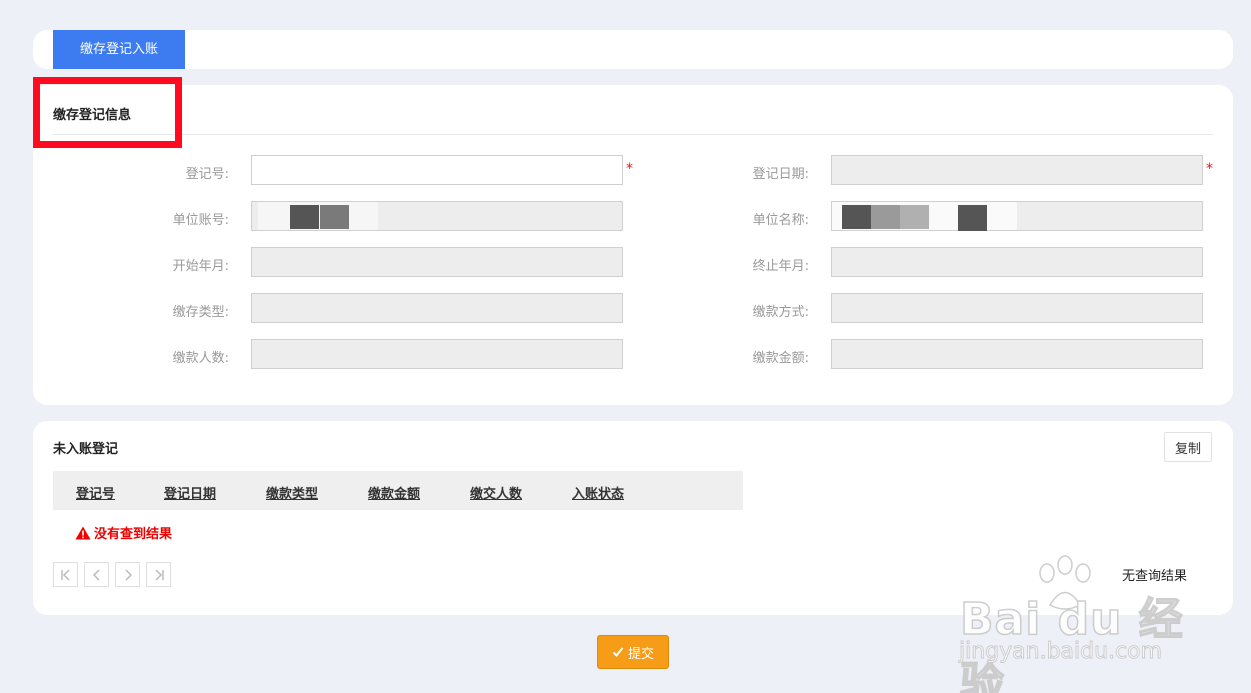  I want to click on first-page-button, so click(65, 574).